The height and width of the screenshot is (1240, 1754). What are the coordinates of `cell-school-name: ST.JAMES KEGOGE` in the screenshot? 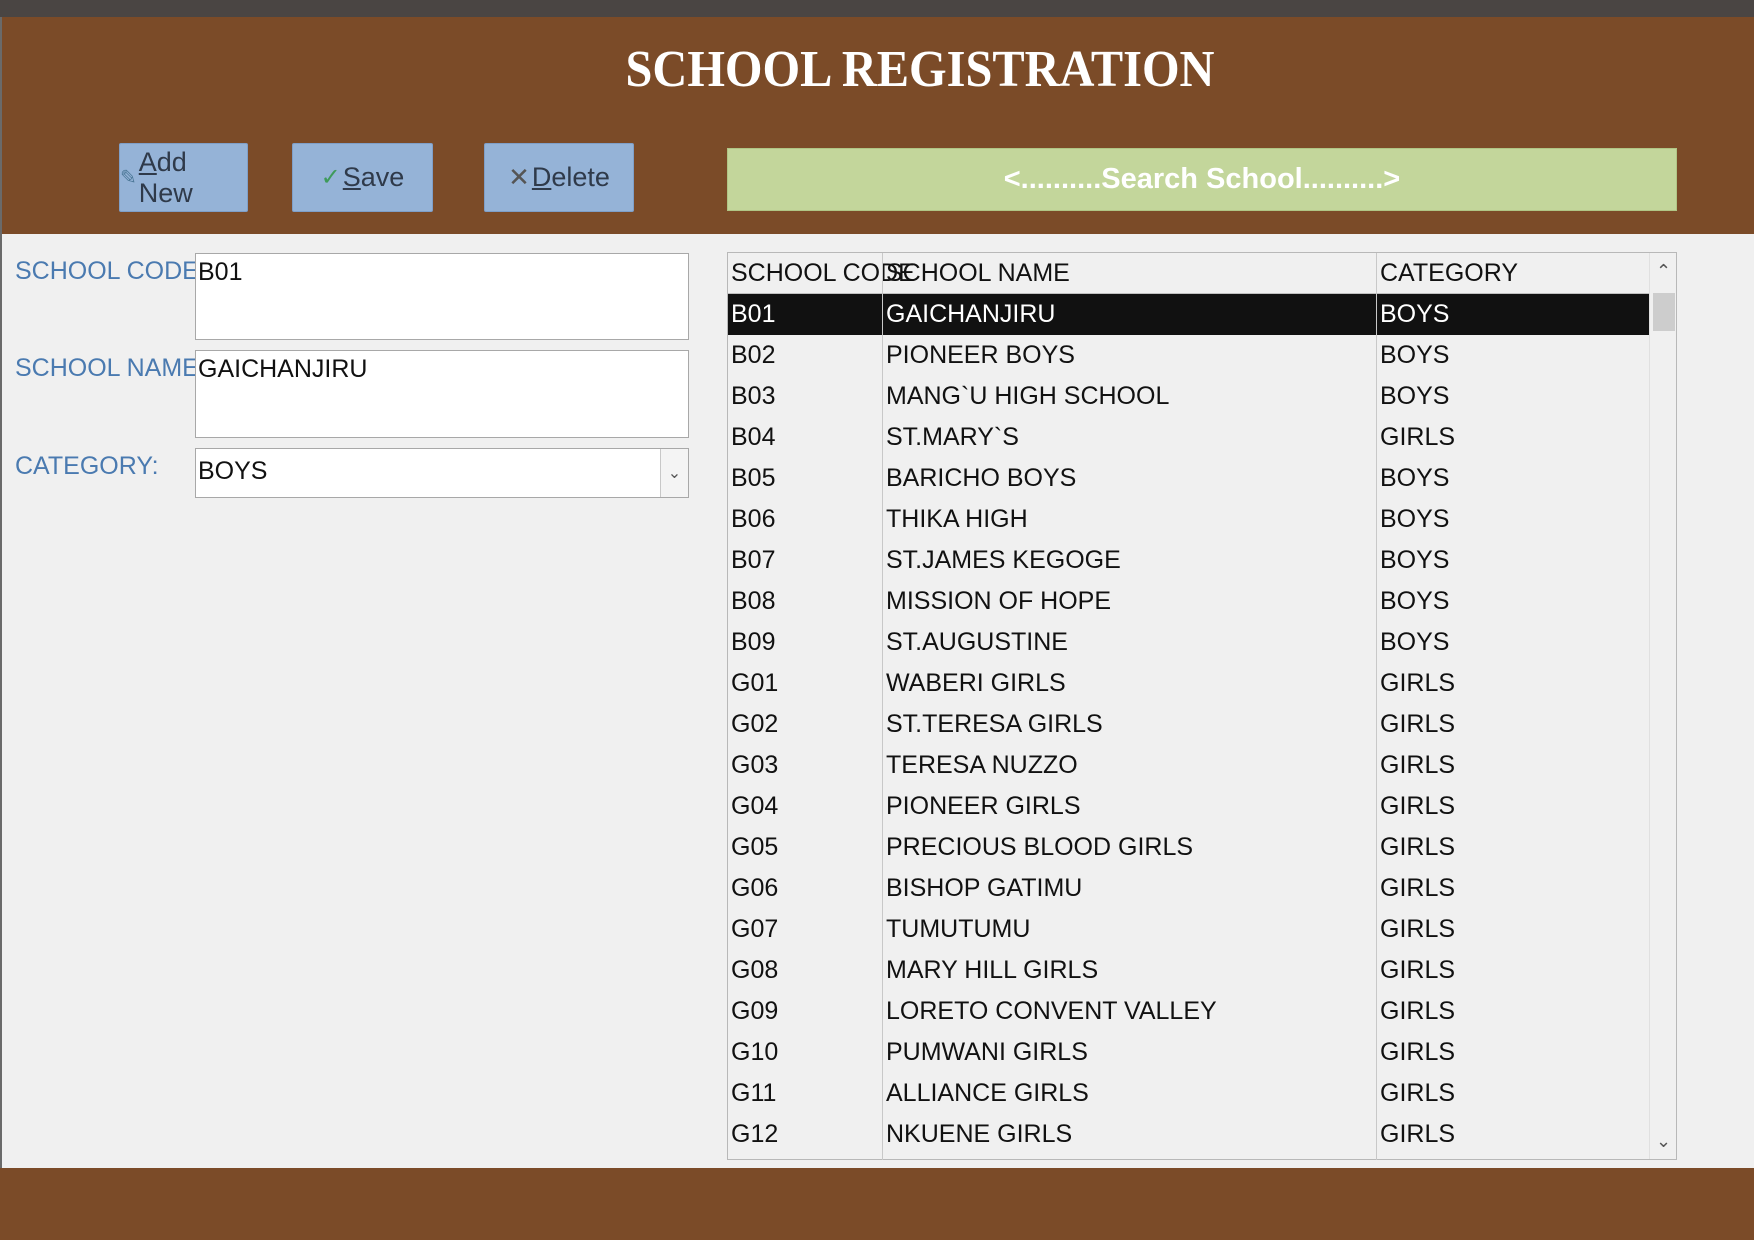 It's located at (1003, 560).